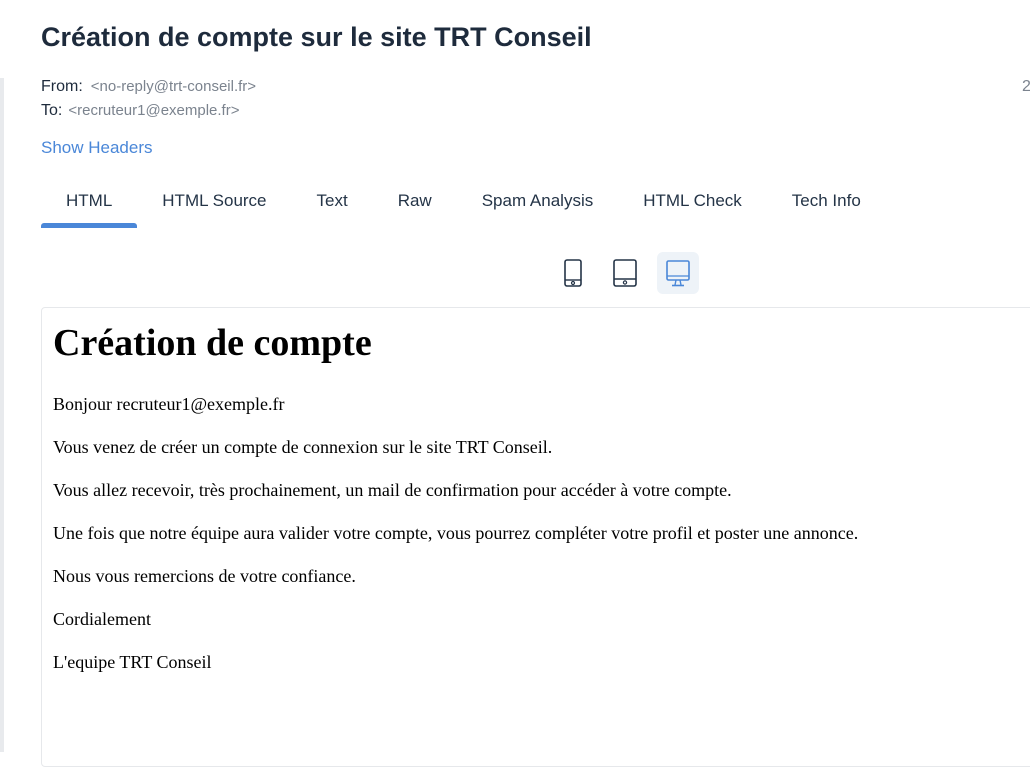 This screenshot has width=1030, height=767. Describe the element at coordinates (89, 201) in the screenshot. I see `tab-html: HTML` at that location.